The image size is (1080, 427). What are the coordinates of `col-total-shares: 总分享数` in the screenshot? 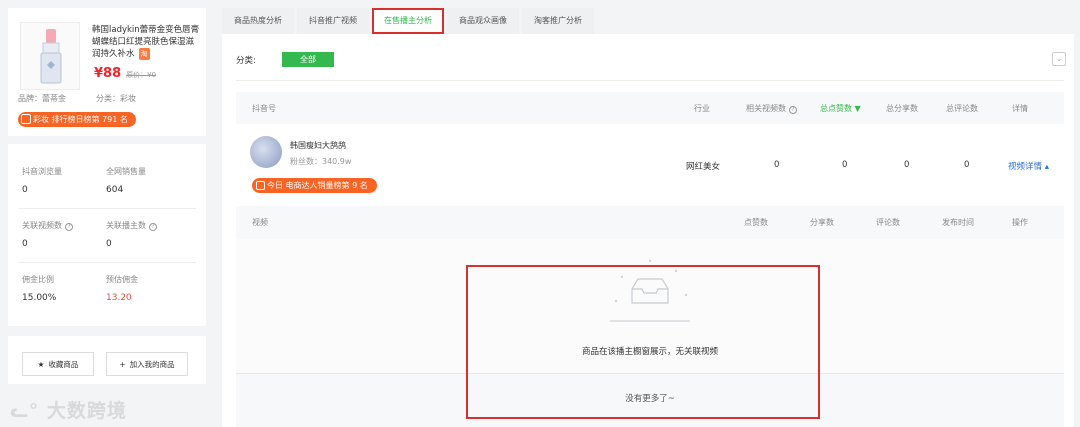 It's located at (902, 108).